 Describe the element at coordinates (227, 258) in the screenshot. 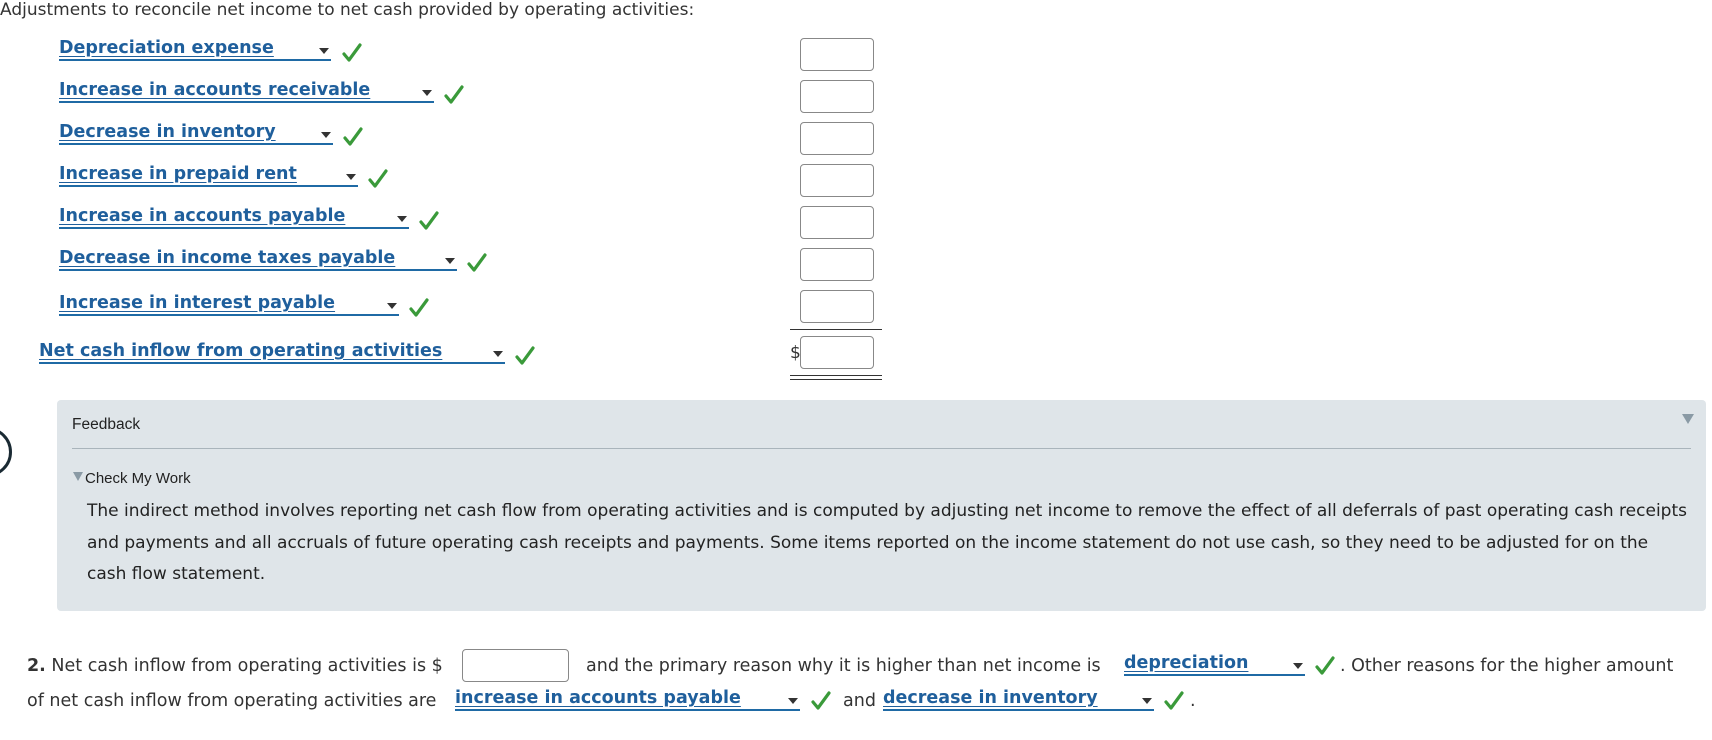

I see `adjustment-select-label: Decrease in income taxes payable` at that location.